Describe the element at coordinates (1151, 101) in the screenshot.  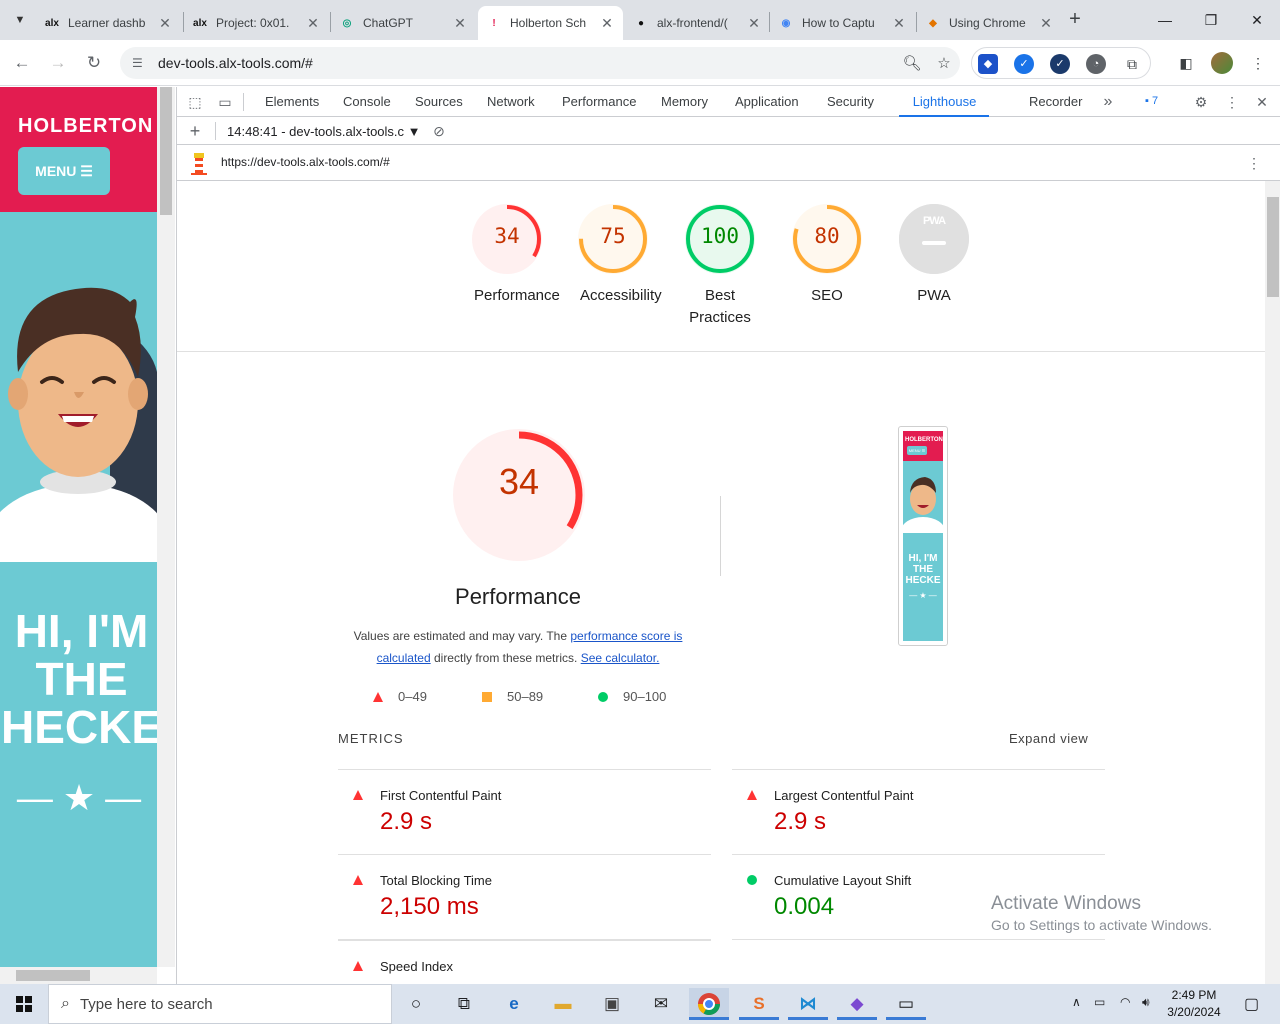
I see `issues-counter: ▪ 7` at that location.